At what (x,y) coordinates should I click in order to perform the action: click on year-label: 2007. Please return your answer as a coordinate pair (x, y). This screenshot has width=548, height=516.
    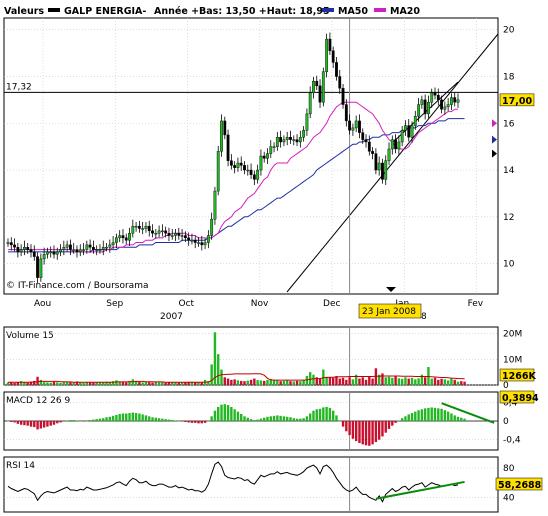
    Looking at the image, I should click on (171, 317).